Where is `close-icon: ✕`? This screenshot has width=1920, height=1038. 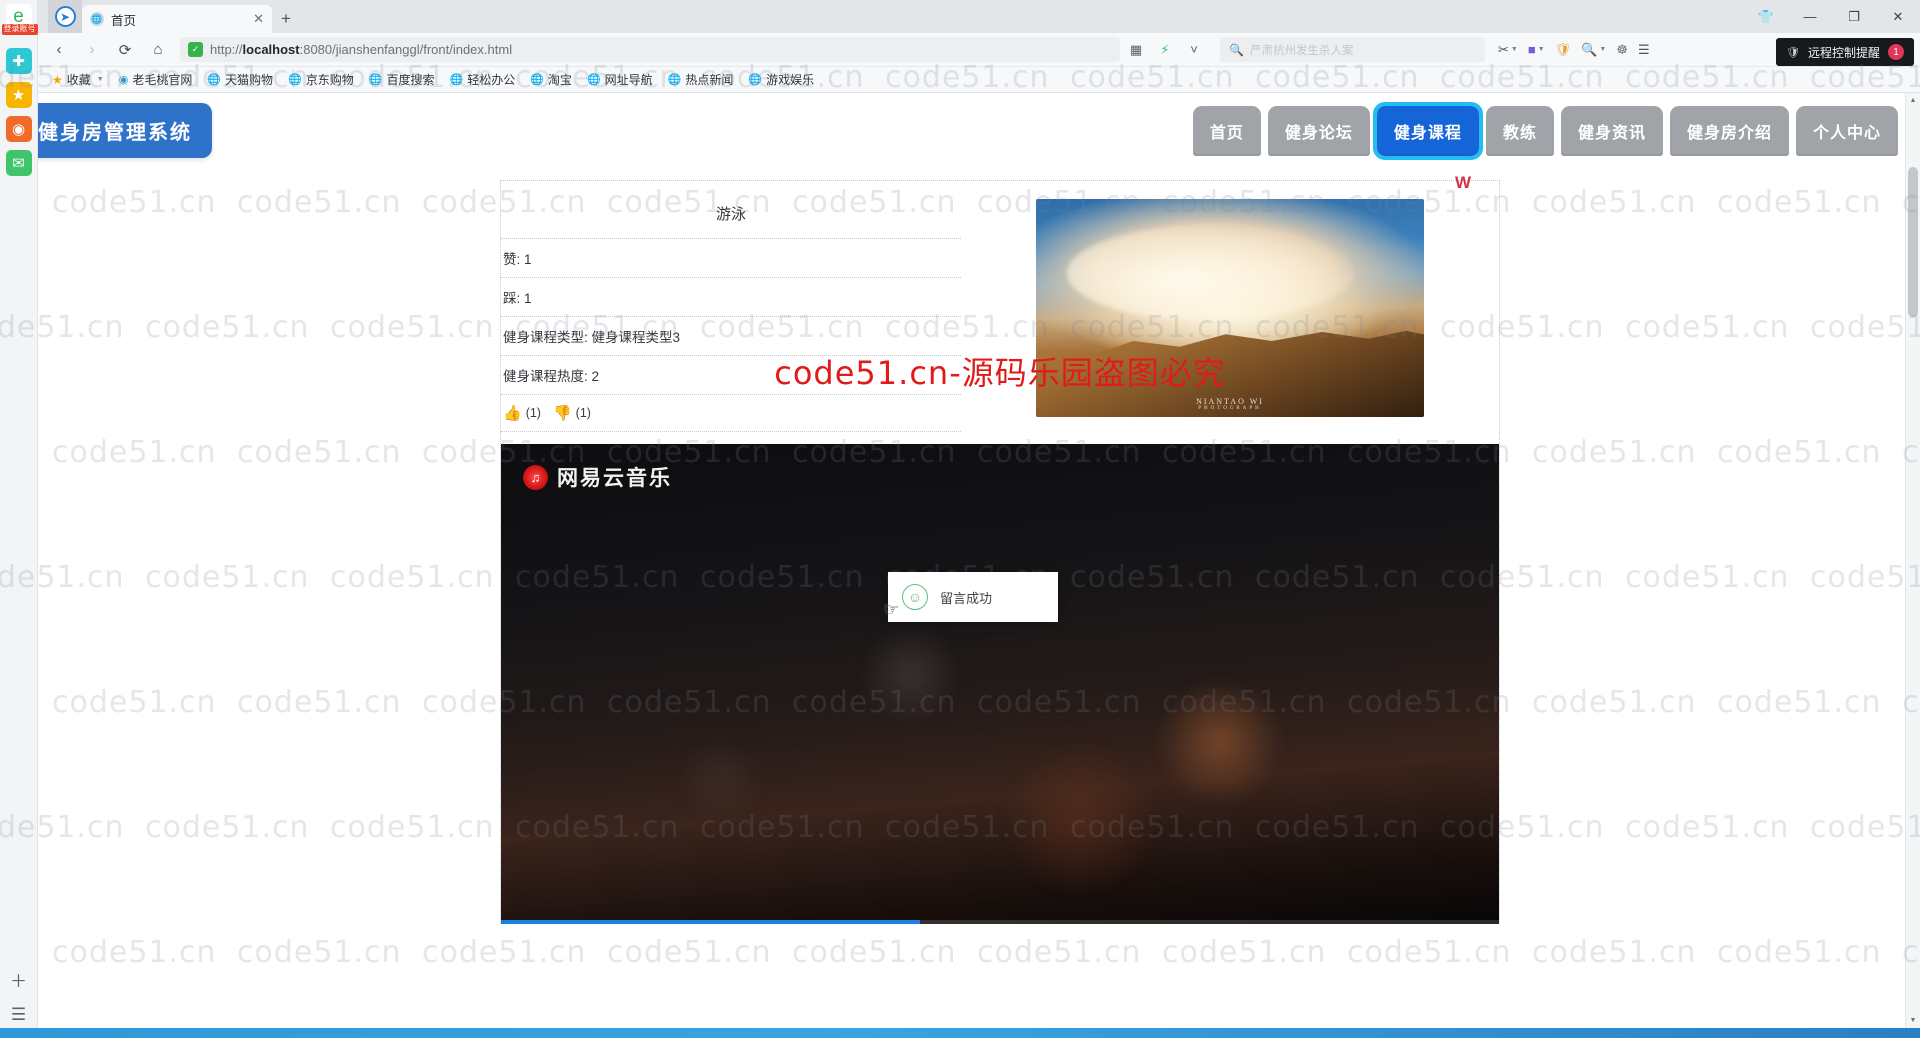 close-icon: ✕ is located at coordinates (258, 19).